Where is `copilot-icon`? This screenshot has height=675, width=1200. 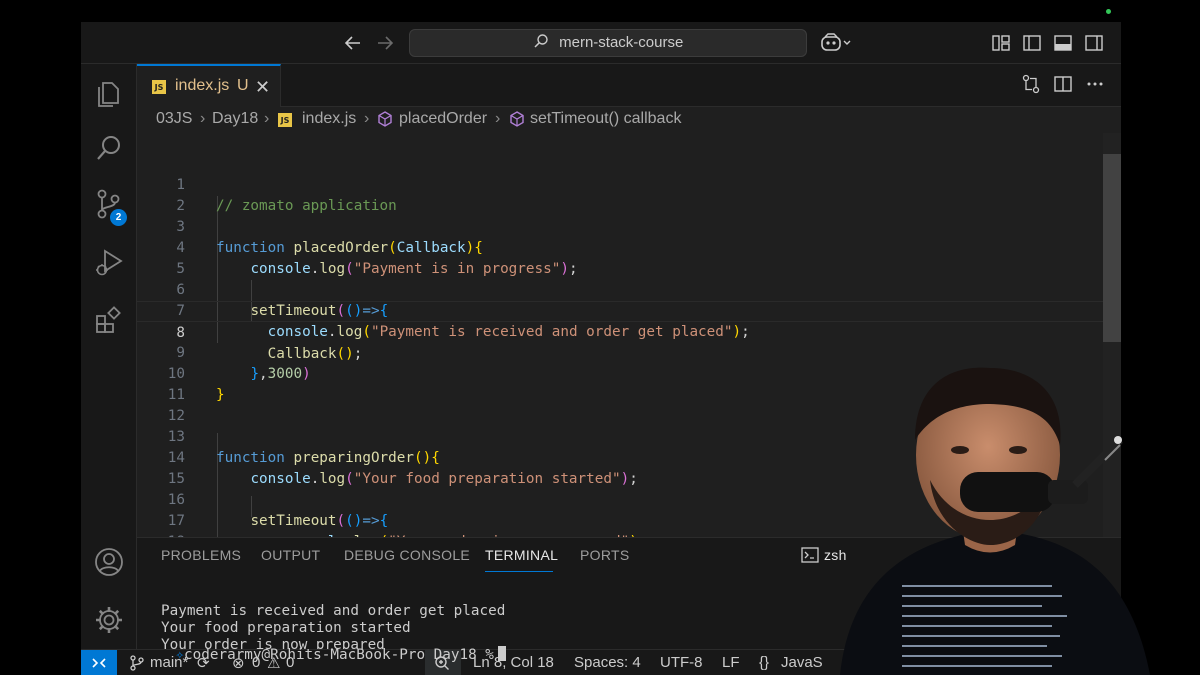
copilot-icon is located at coordinates (837, 43).